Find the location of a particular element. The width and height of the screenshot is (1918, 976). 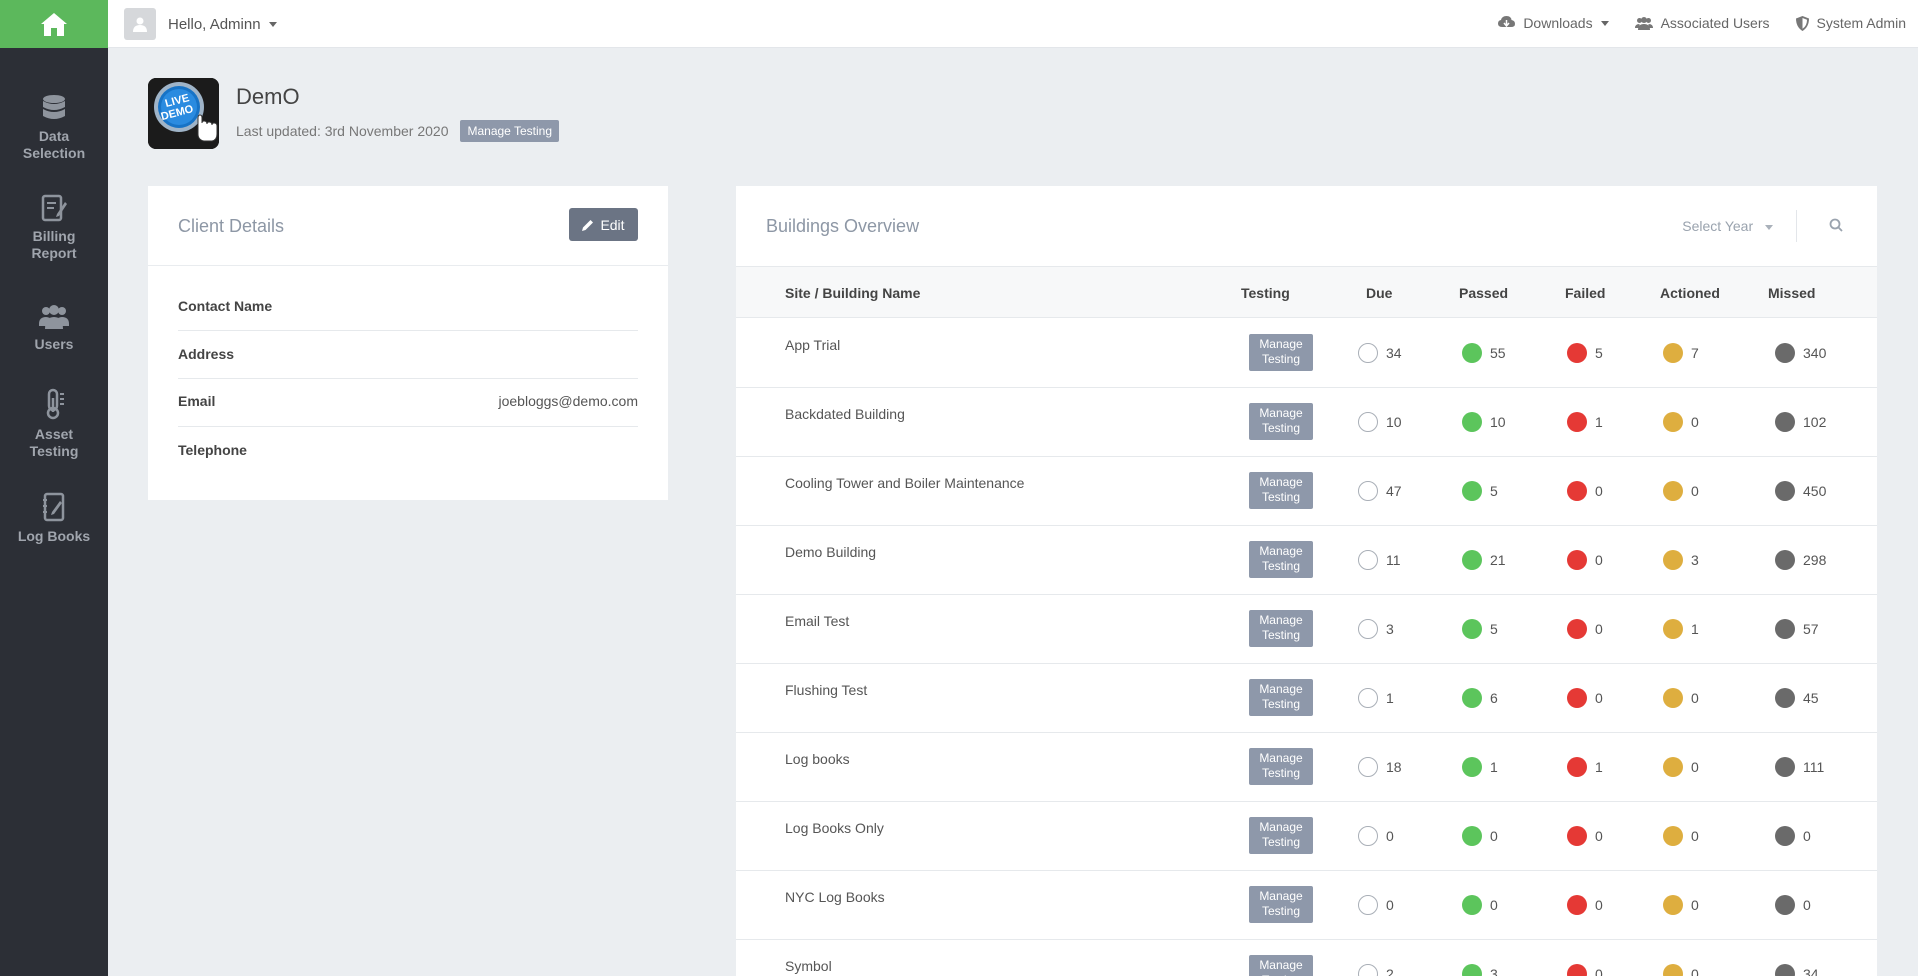

year-select: Select Year is located at coordinates (1727, 226).